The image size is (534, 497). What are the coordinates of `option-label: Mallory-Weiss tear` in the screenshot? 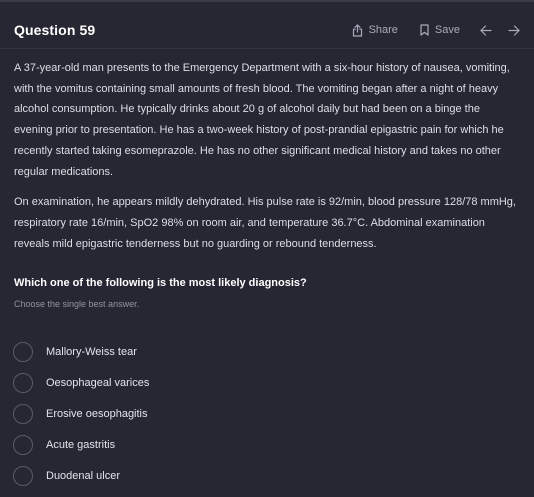 It's located at (91, 351).